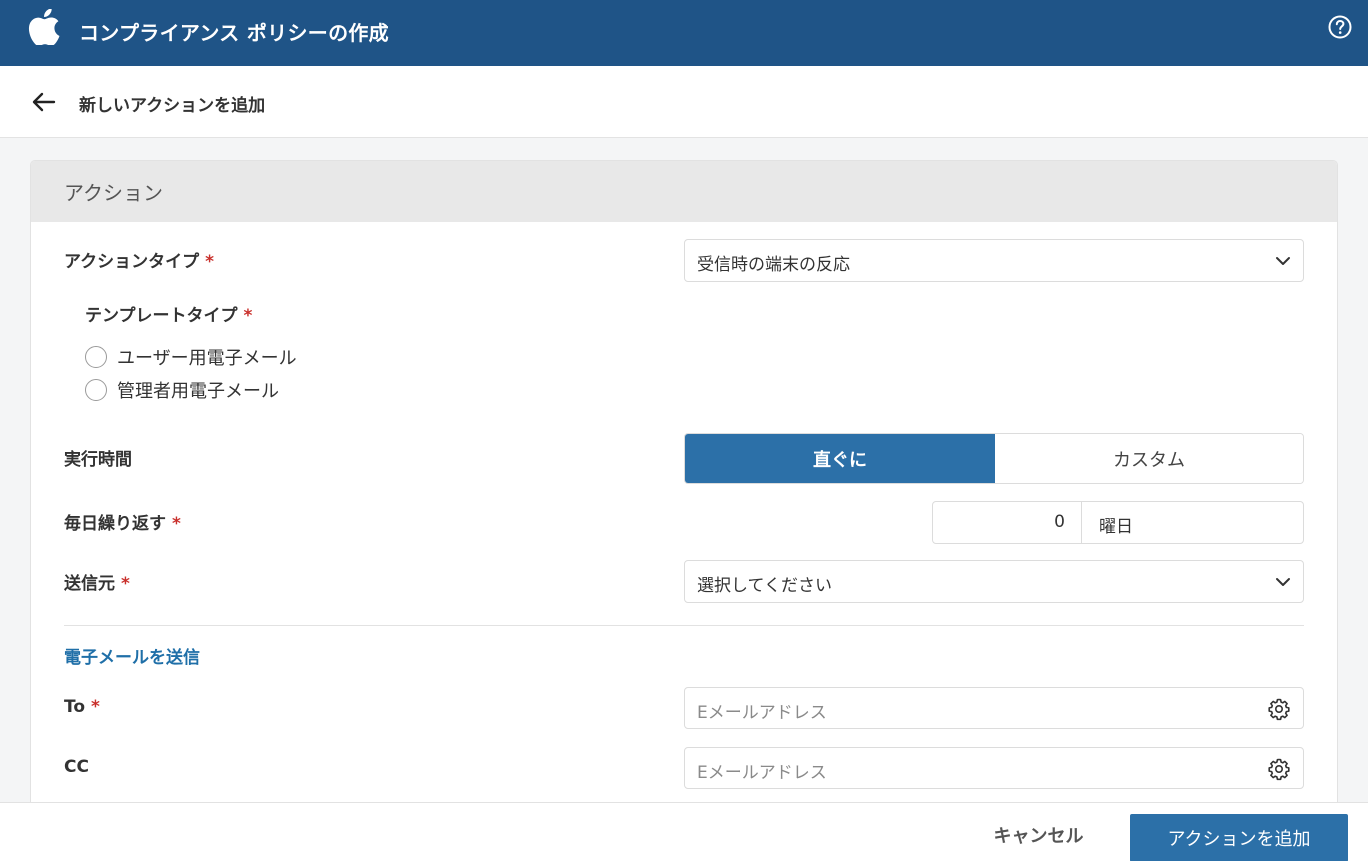 The width and height of the screenshot is (1368, 861). Describe the element at coordinates (762, 773) in the screenshot. I see `cc-placeholder: Eメールアドレス` at that location.